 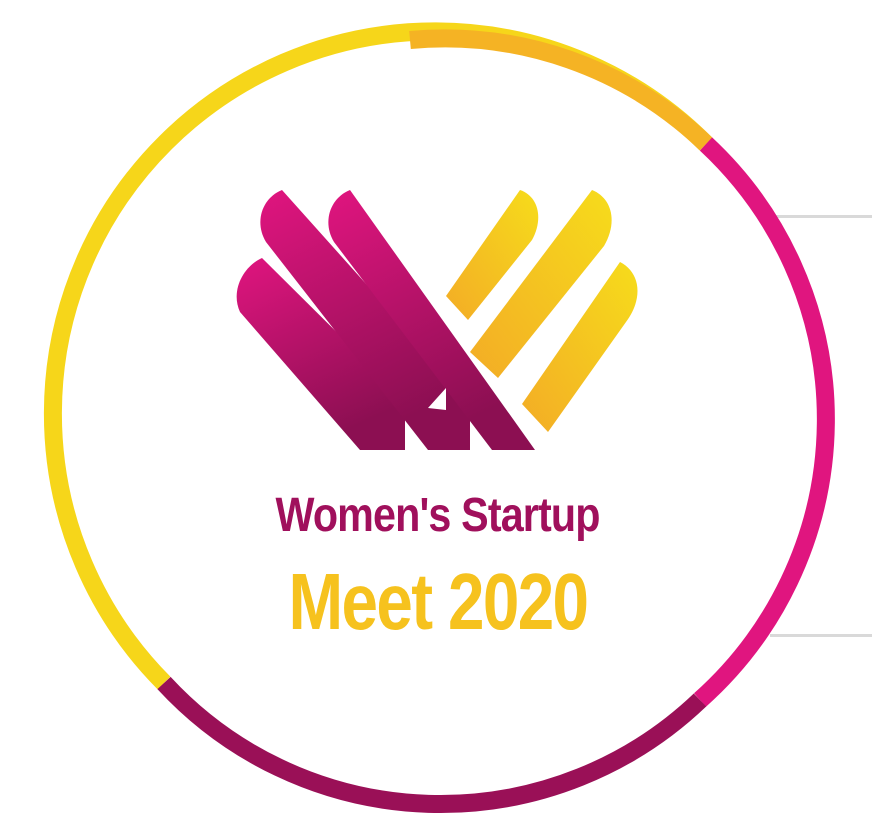 I want to click on emblem, so click(x=437, y=320).